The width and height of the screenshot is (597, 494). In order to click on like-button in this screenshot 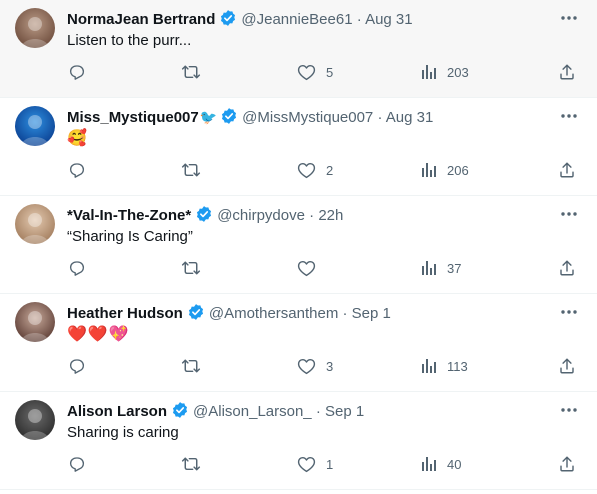, I will do `click(311, 268)`.